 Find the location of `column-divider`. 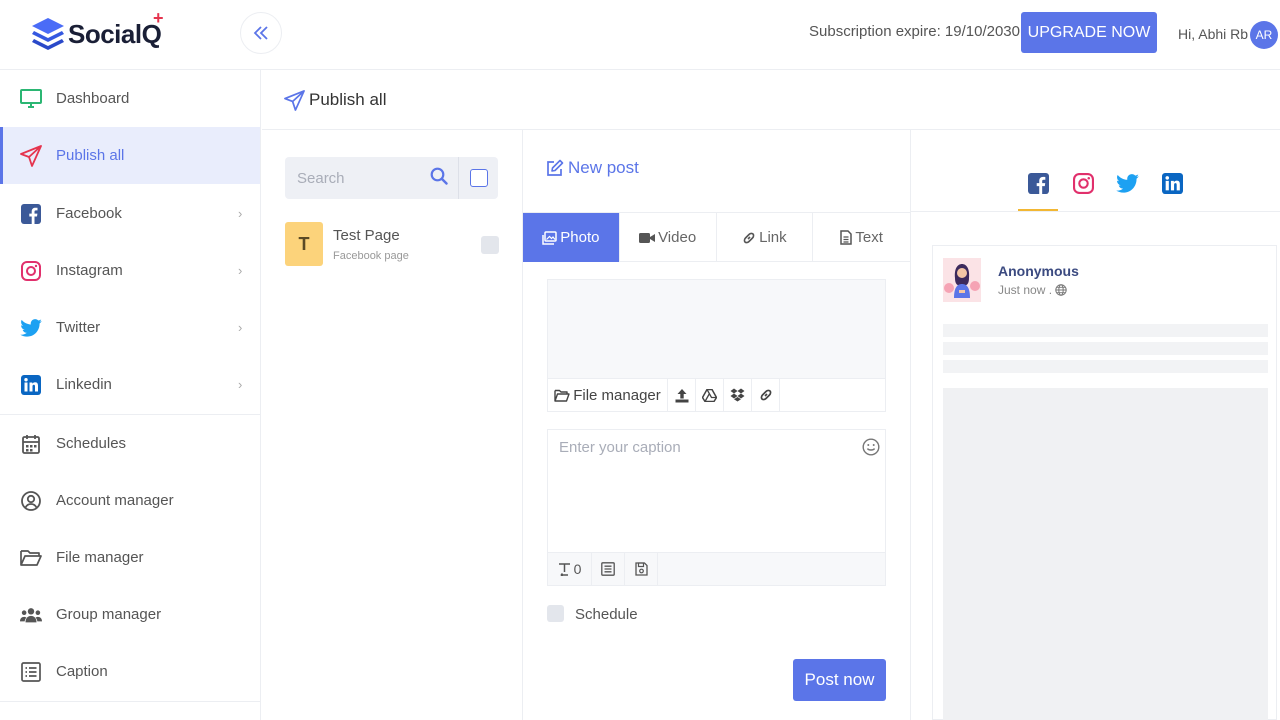

column-divider is located at coordinates (910, 425).